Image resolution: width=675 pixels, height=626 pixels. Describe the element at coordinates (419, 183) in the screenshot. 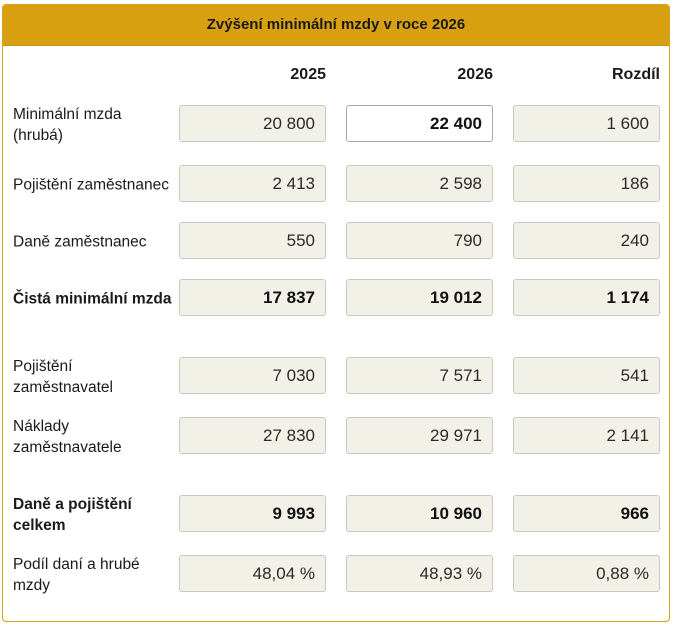

I see `value-2026: 2 598` at that location.